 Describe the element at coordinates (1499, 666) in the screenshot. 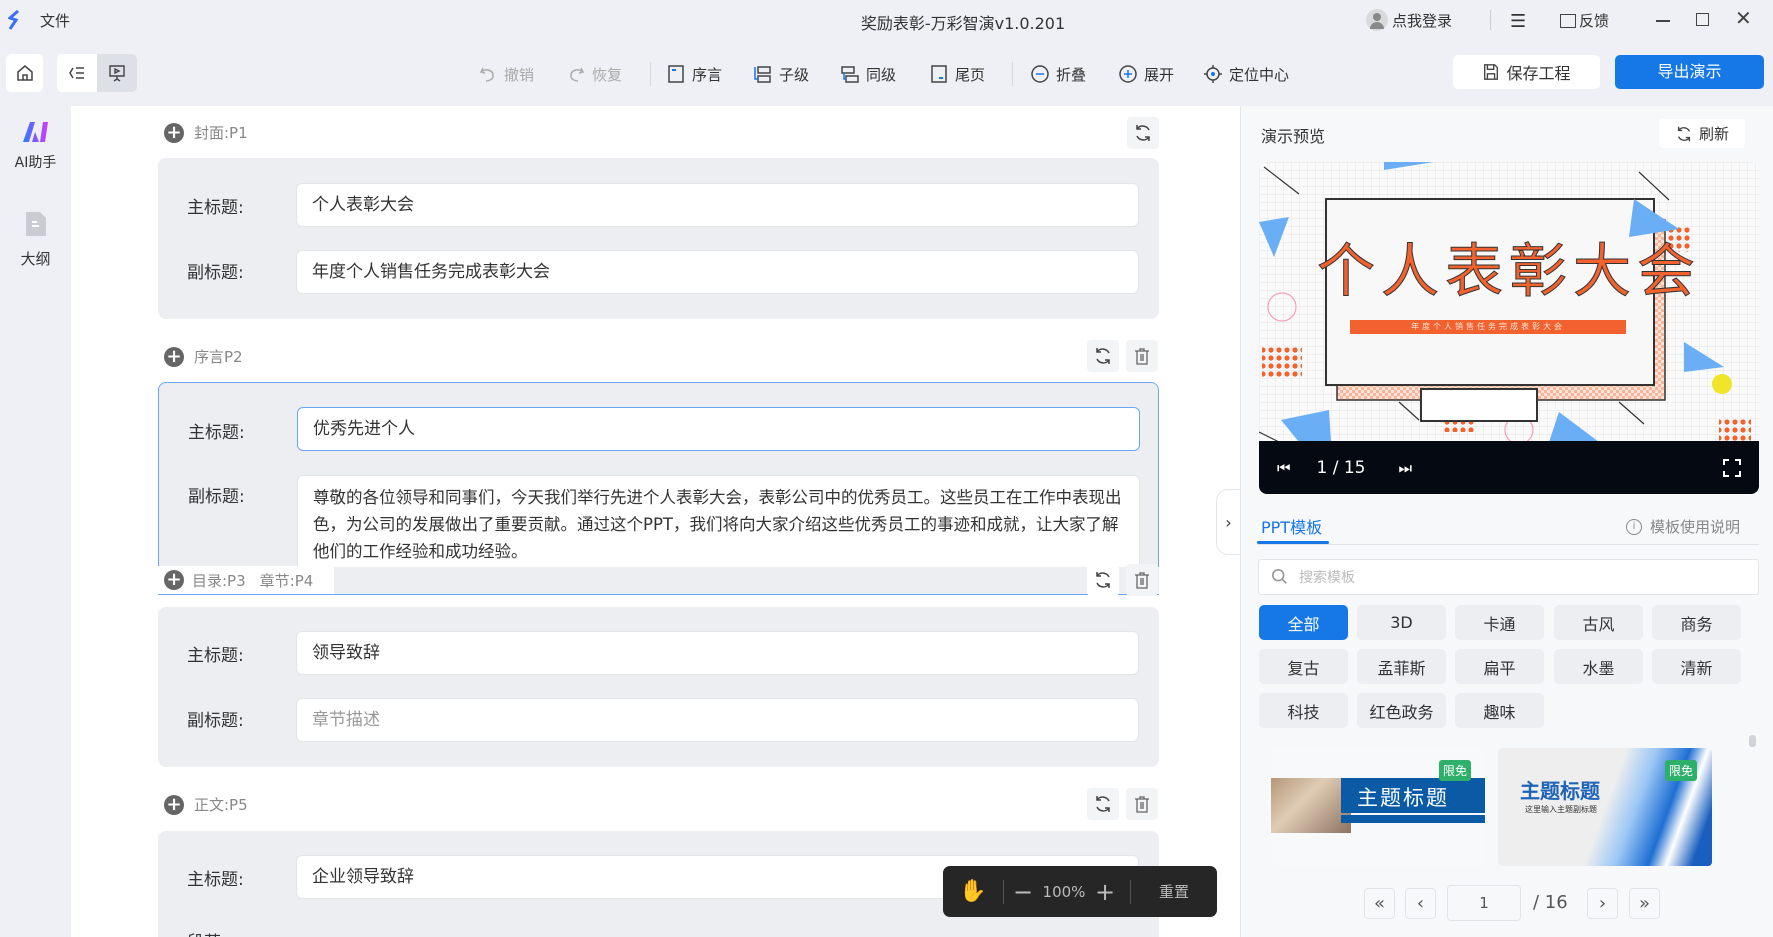

I see `category-chip: 扁平` at that location.